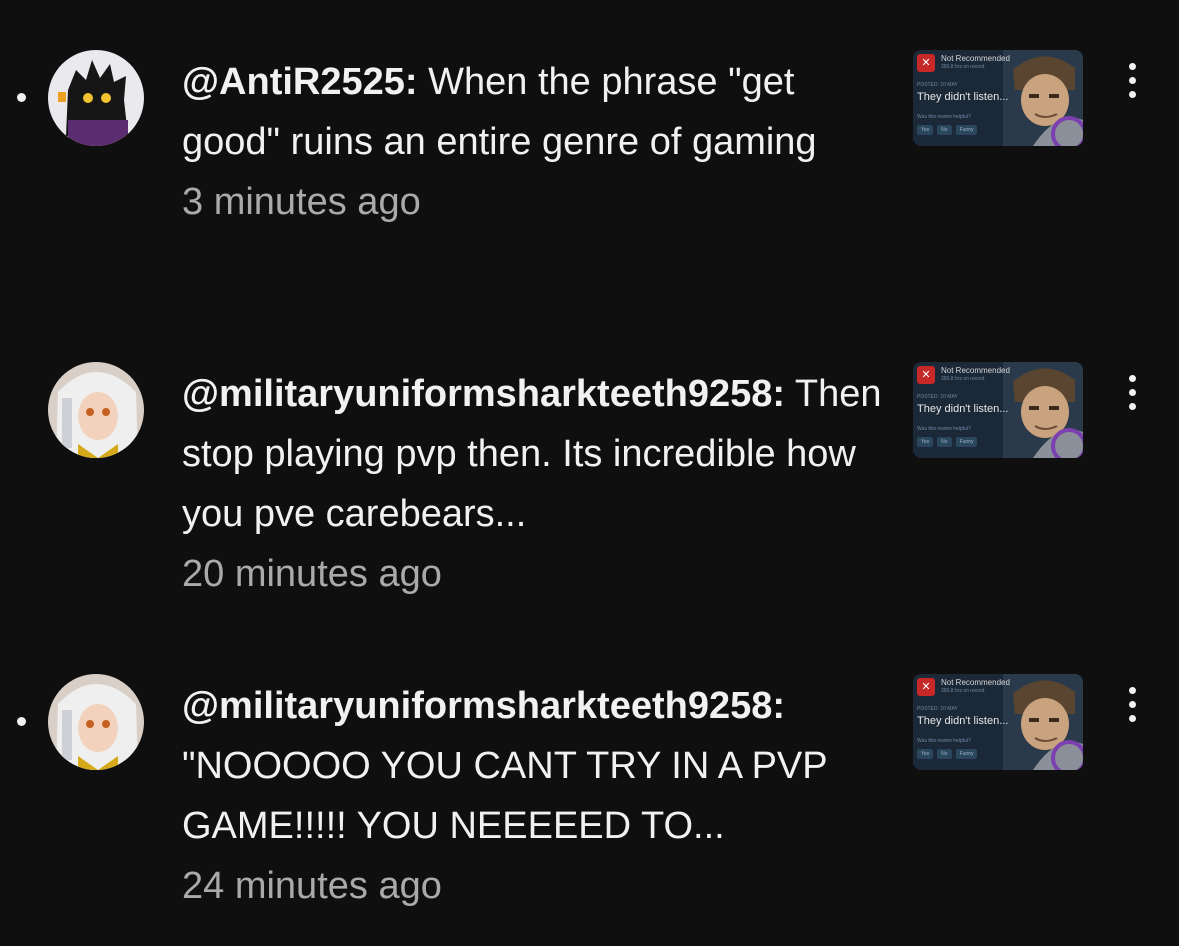 The width and height of the screenshot is (1179, 946). I want to click on timestamp: 20 minutes ago, so click(312, 574).